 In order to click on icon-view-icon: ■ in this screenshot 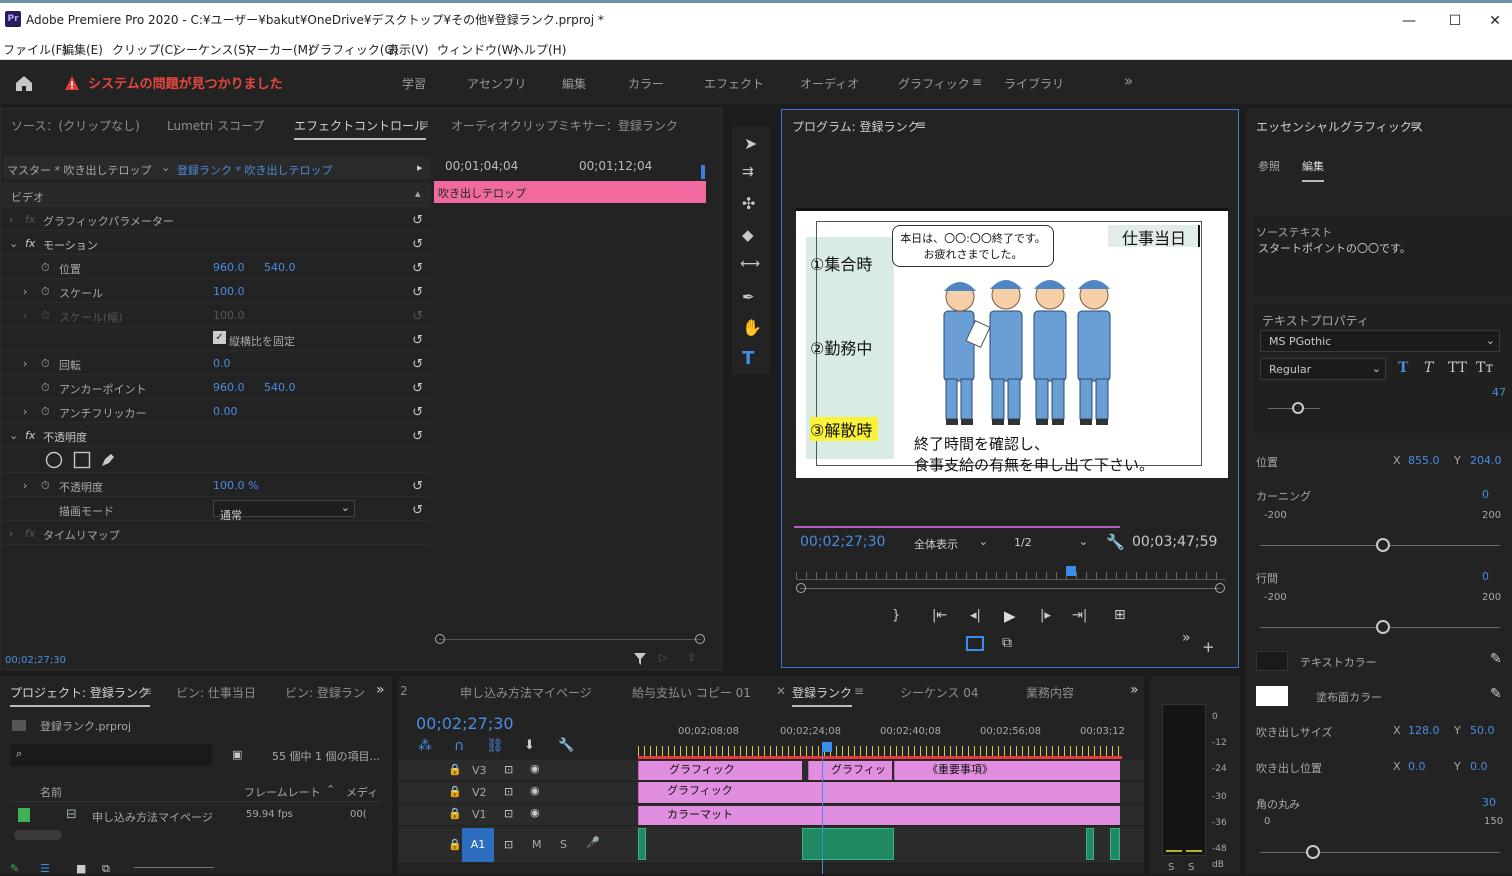, I will do `click(81, 868)`.